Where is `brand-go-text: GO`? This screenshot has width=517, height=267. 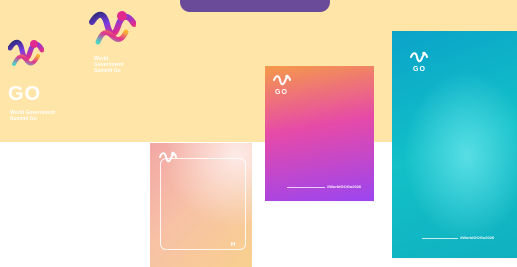 brand-go-text: GO is located at coordinates (25, 94).